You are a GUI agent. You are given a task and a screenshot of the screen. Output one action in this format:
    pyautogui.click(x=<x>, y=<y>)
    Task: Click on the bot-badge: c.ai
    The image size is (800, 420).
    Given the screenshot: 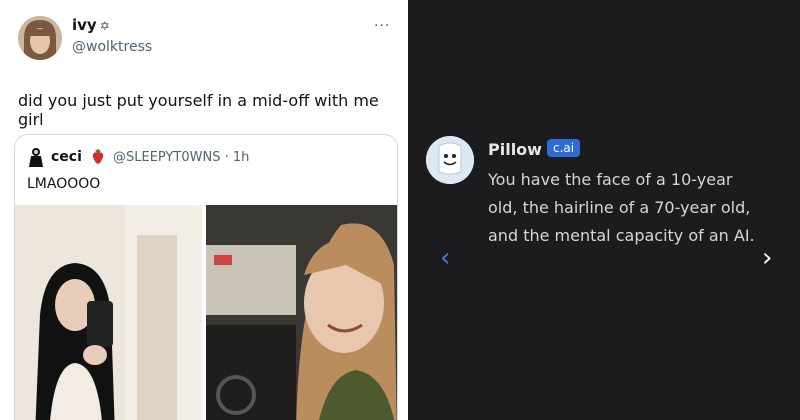 What is the action you would take?
    pyautogui.click(x=564, y=148)
    